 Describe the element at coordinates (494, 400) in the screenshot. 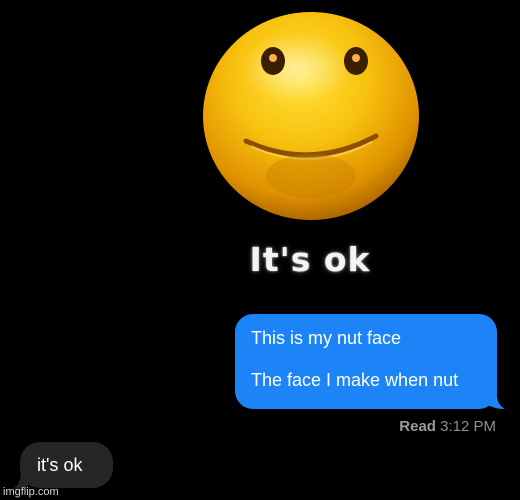

I see `sent-bubble-tail-icon` at that location.